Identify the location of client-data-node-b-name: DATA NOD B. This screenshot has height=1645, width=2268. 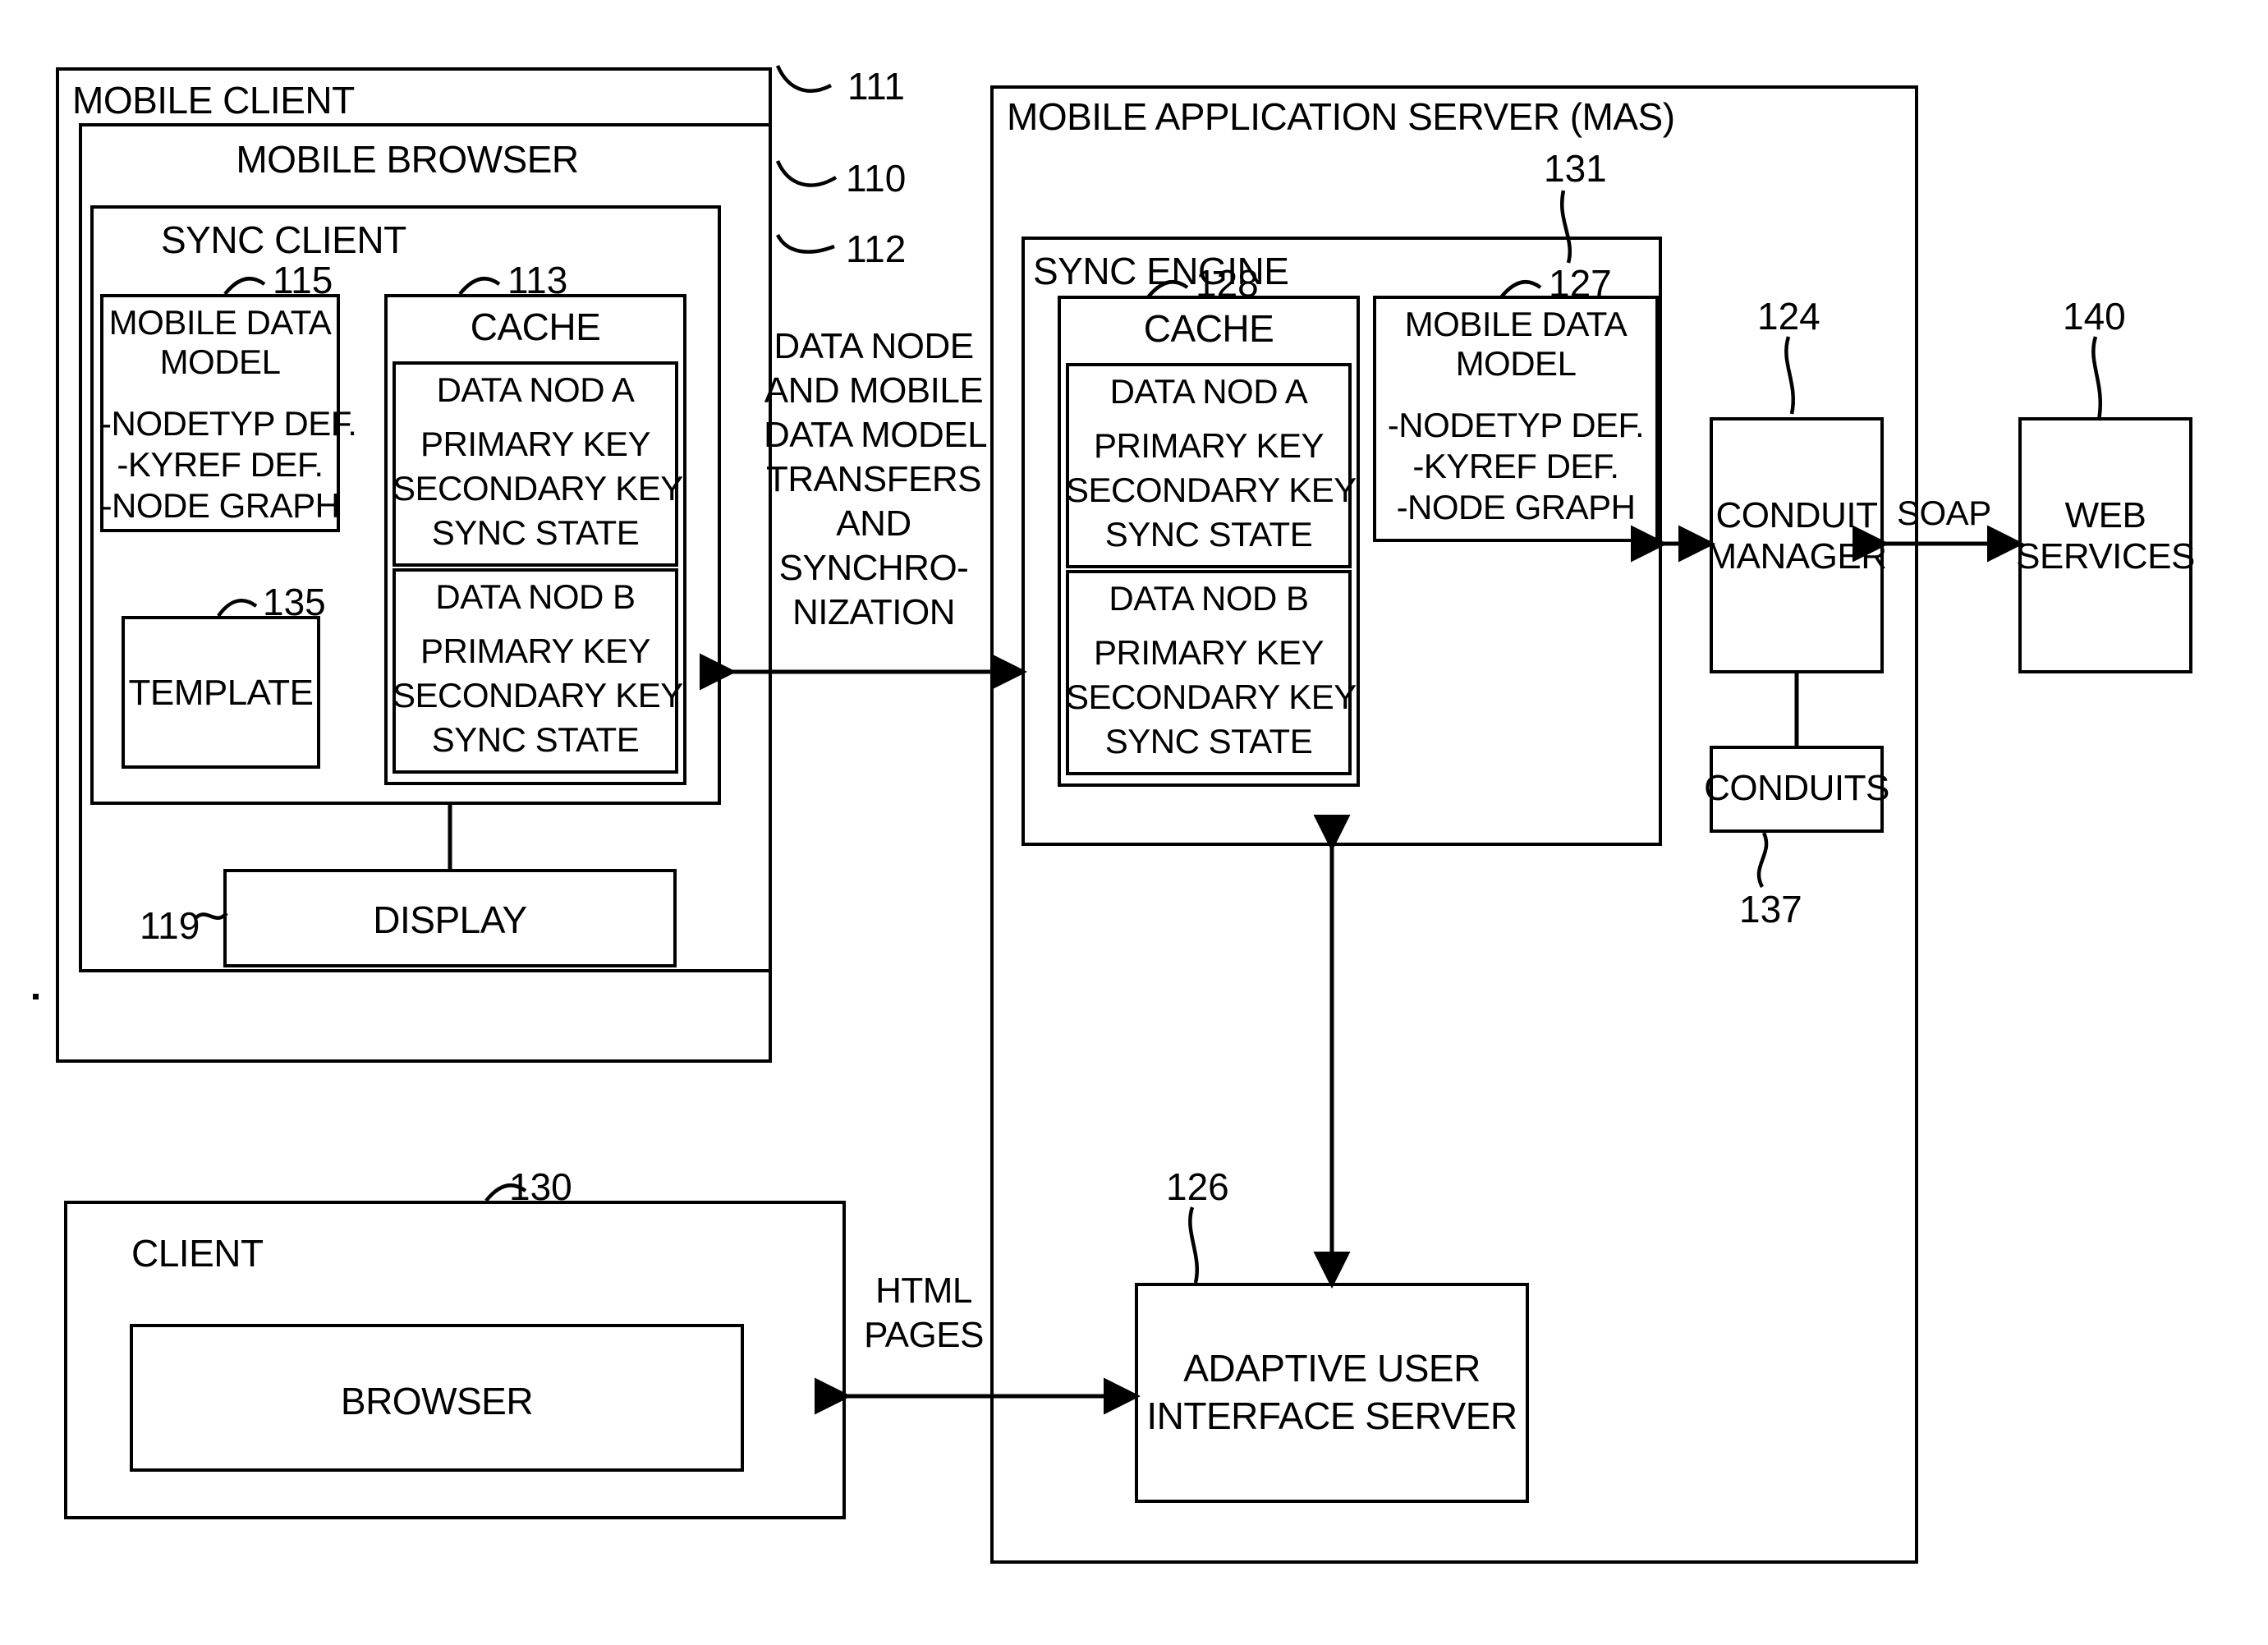
(535, 596).